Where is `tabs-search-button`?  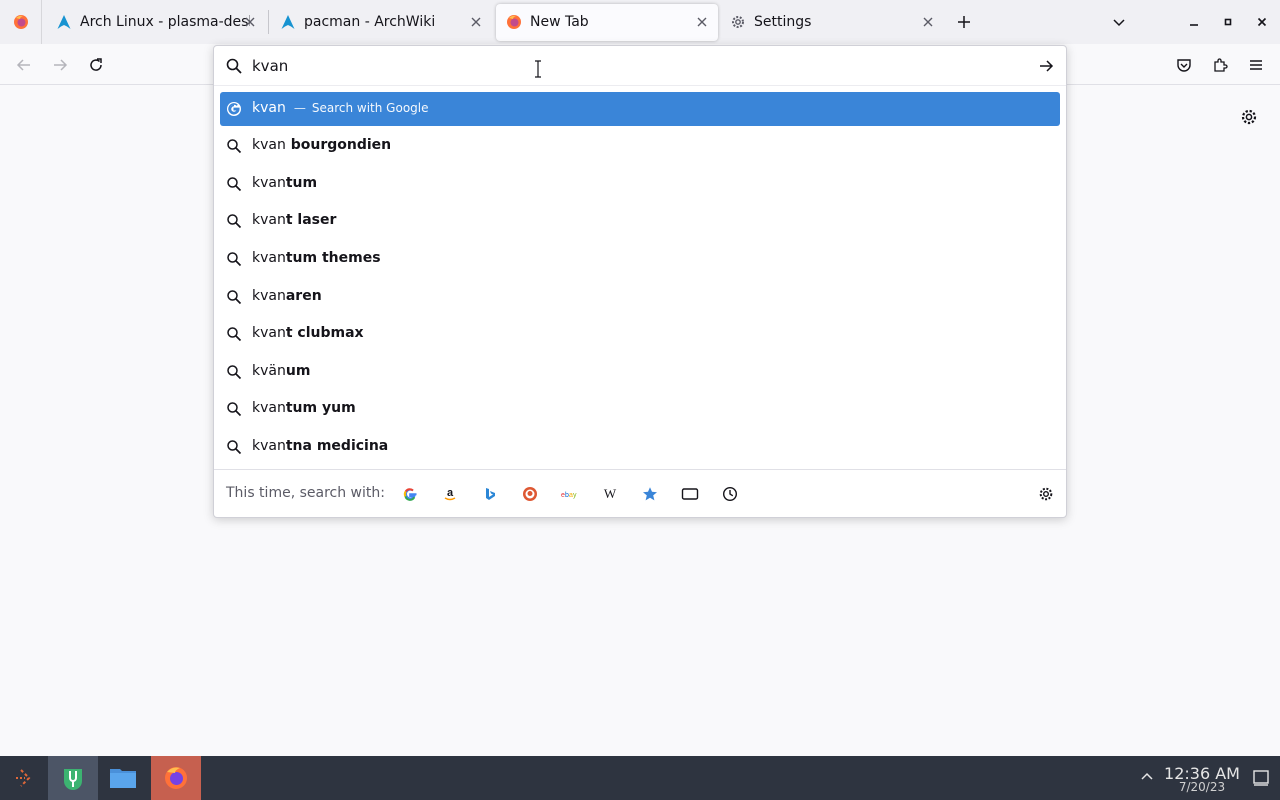 tabs-search-button is located at coordinates (690, 494).